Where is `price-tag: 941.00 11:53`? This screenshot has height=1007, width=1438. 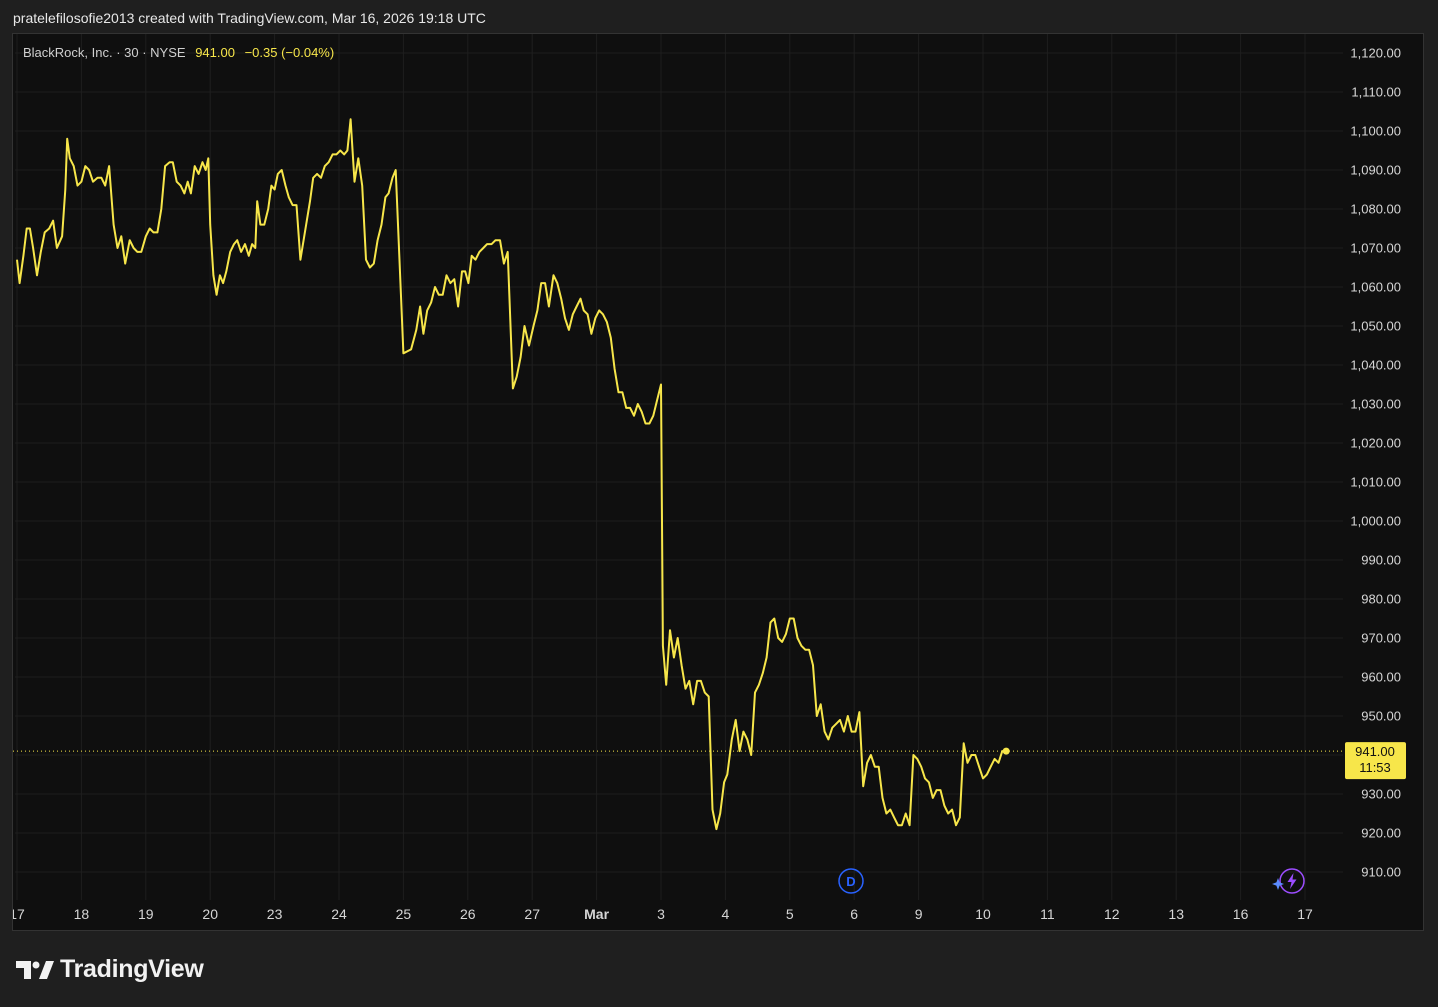 price-tag: 941.00 11:53 is located at coordinates (1375, 761).